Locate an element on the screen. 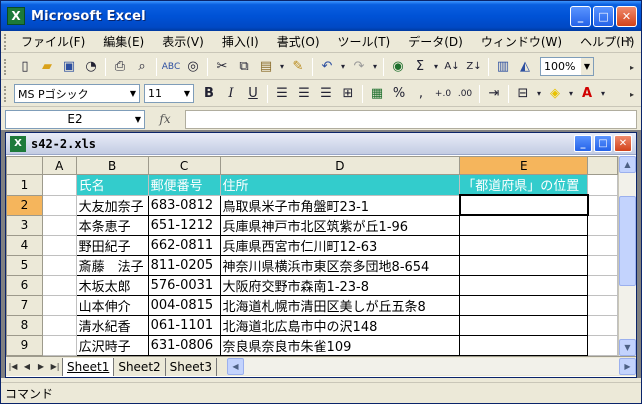 The width and height of the screenshot is (642, 404). cell-b6: 木坂太郎 is located at coordinates (112, 285).